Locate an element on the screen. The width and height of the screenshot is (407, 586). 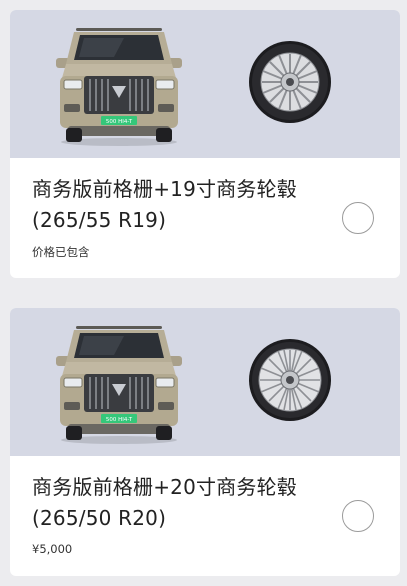
option-title-line1: 商务版前格栅+20寸商务轮毂 is located at coordinates (165, 487).